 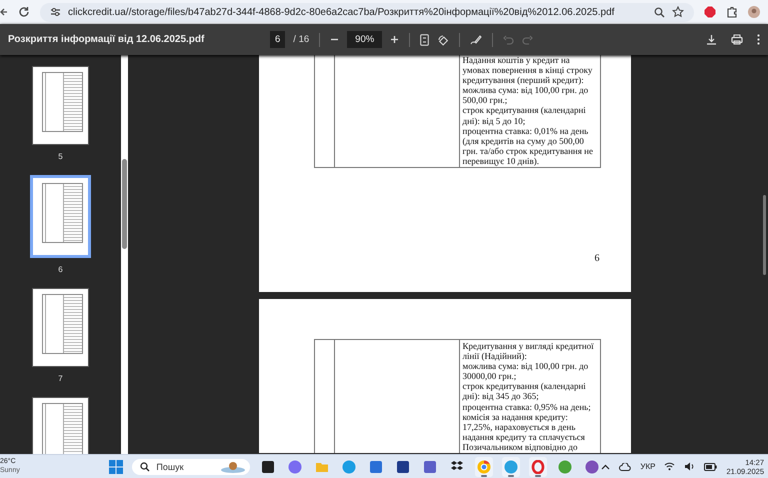 What do you see at coordinates (523, 141) in the screenshot?
I see `table-cell-text: (для кредитів на суму до 500,00` at bounding box center [523, 141].